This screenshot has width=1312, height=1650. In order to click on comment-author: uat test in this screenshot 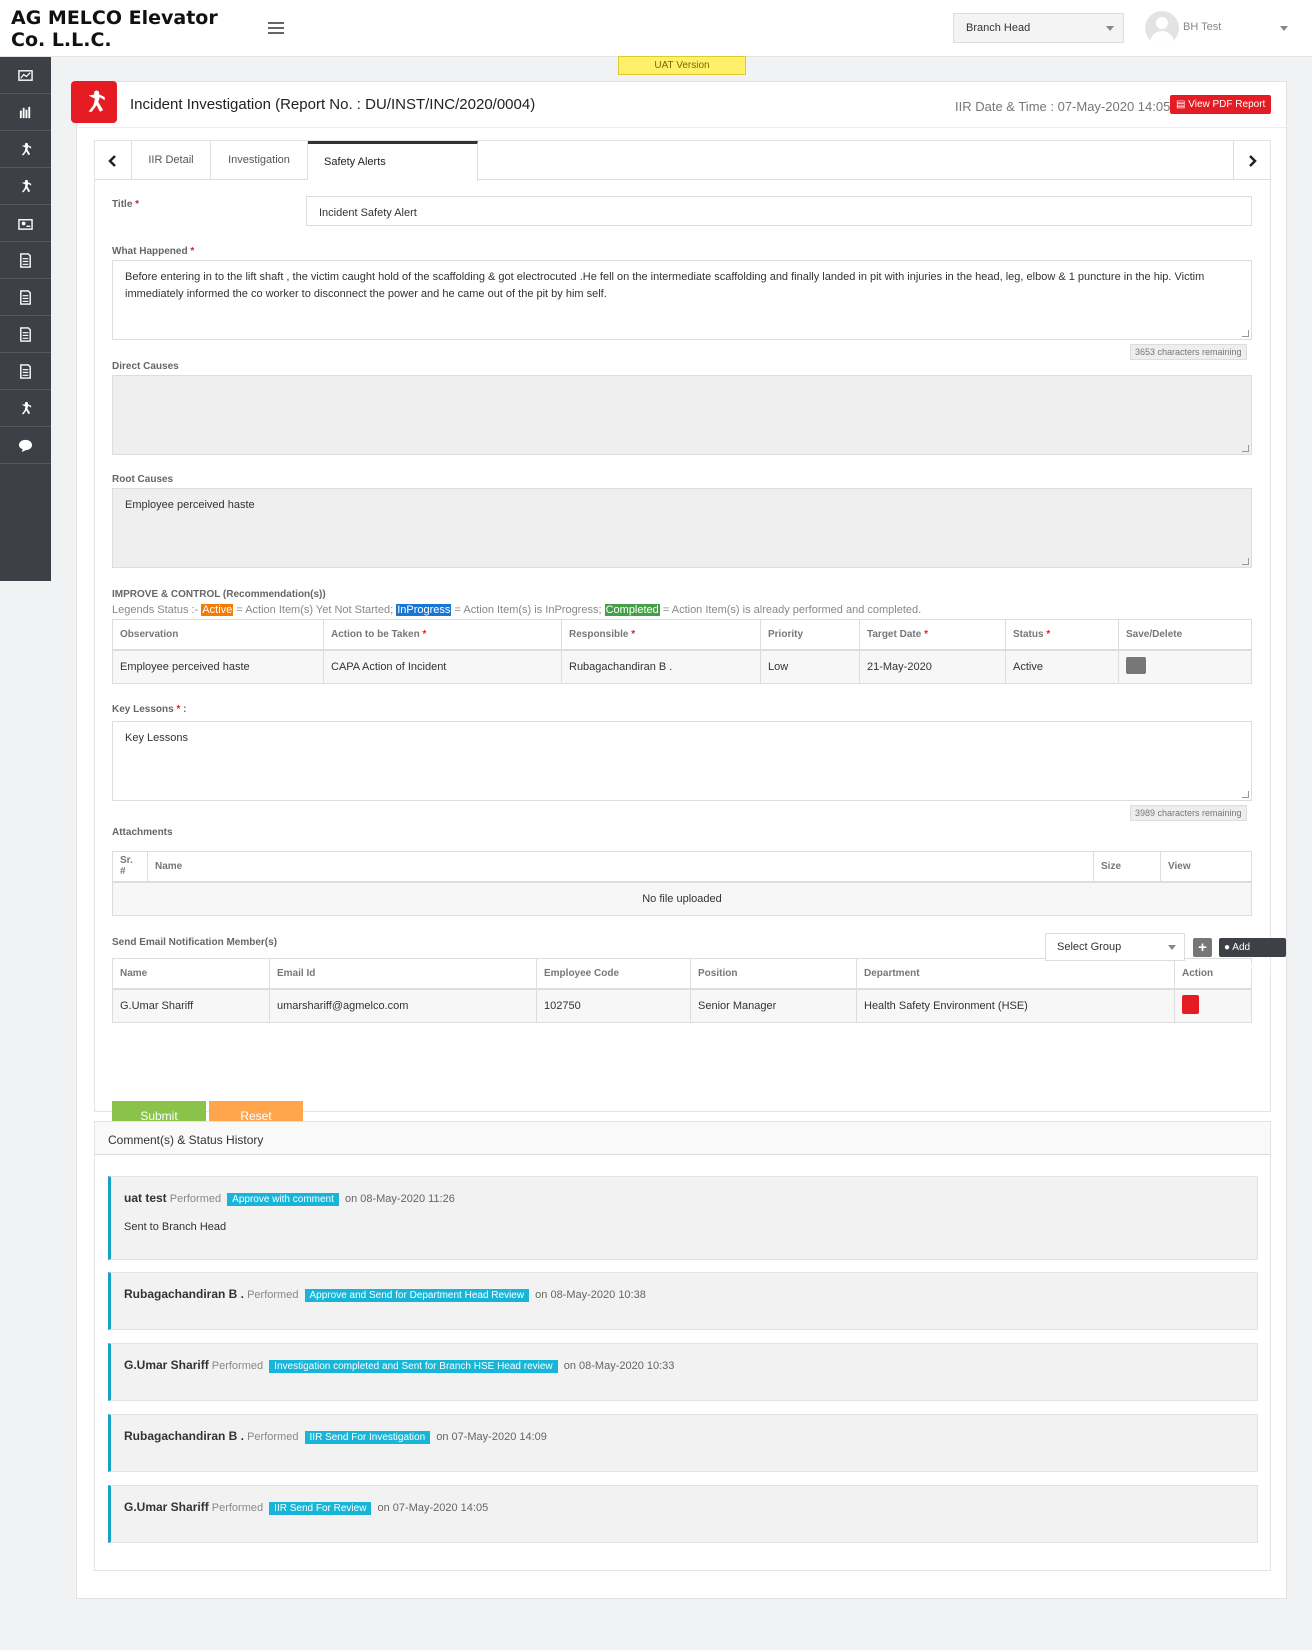, I will do `click(145, 1198)`.